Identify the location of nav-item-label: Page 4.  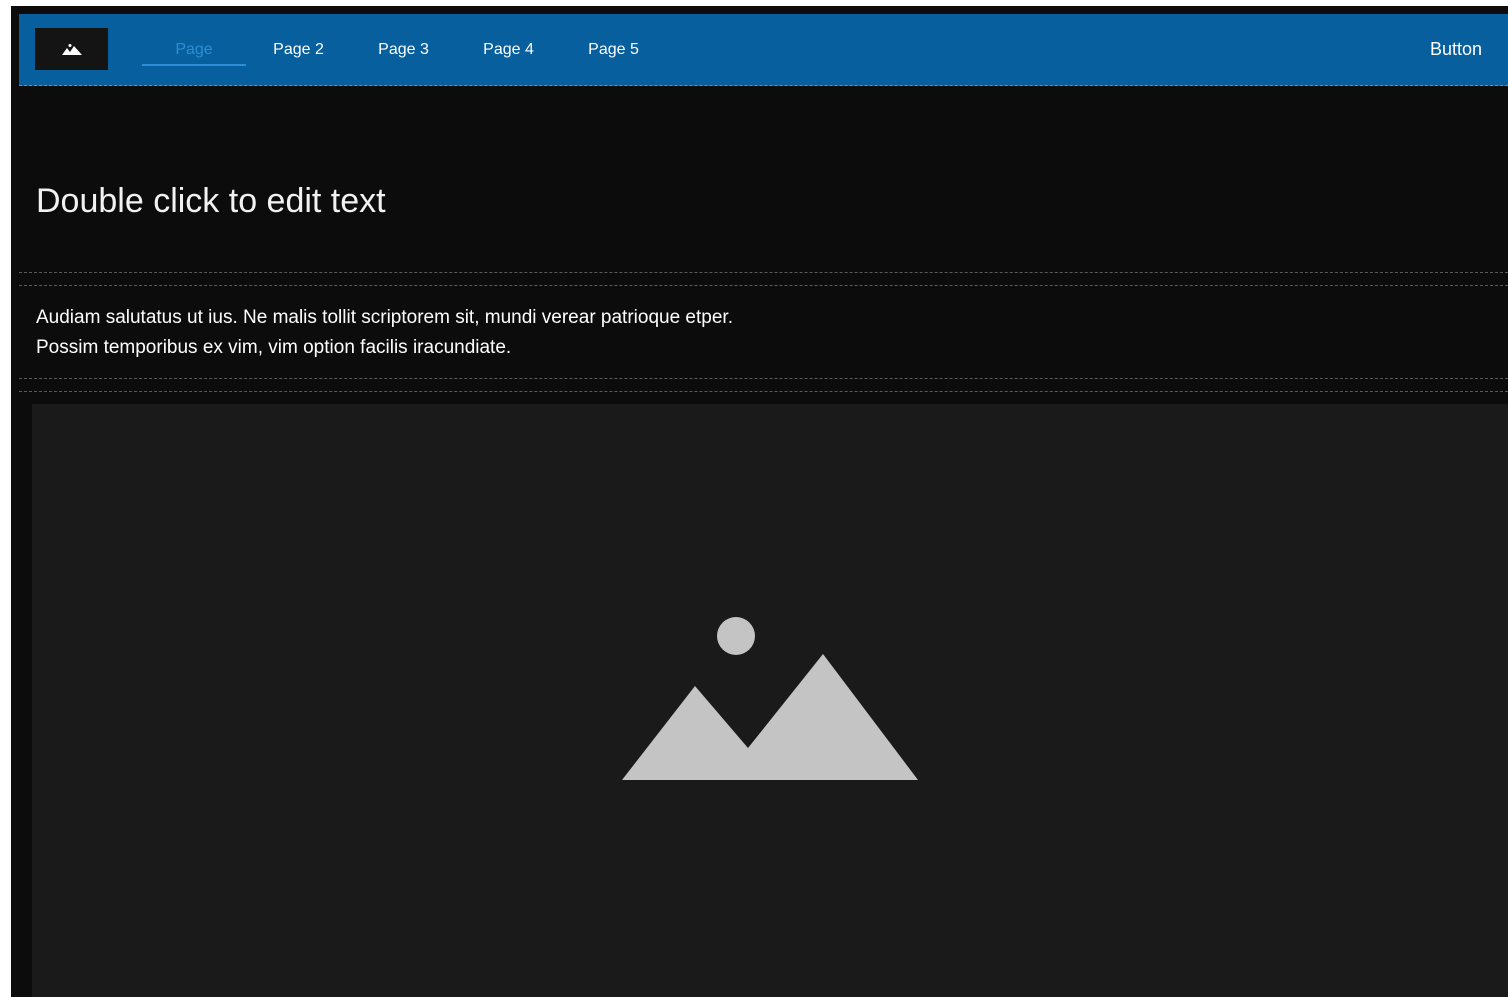
(508, 49).